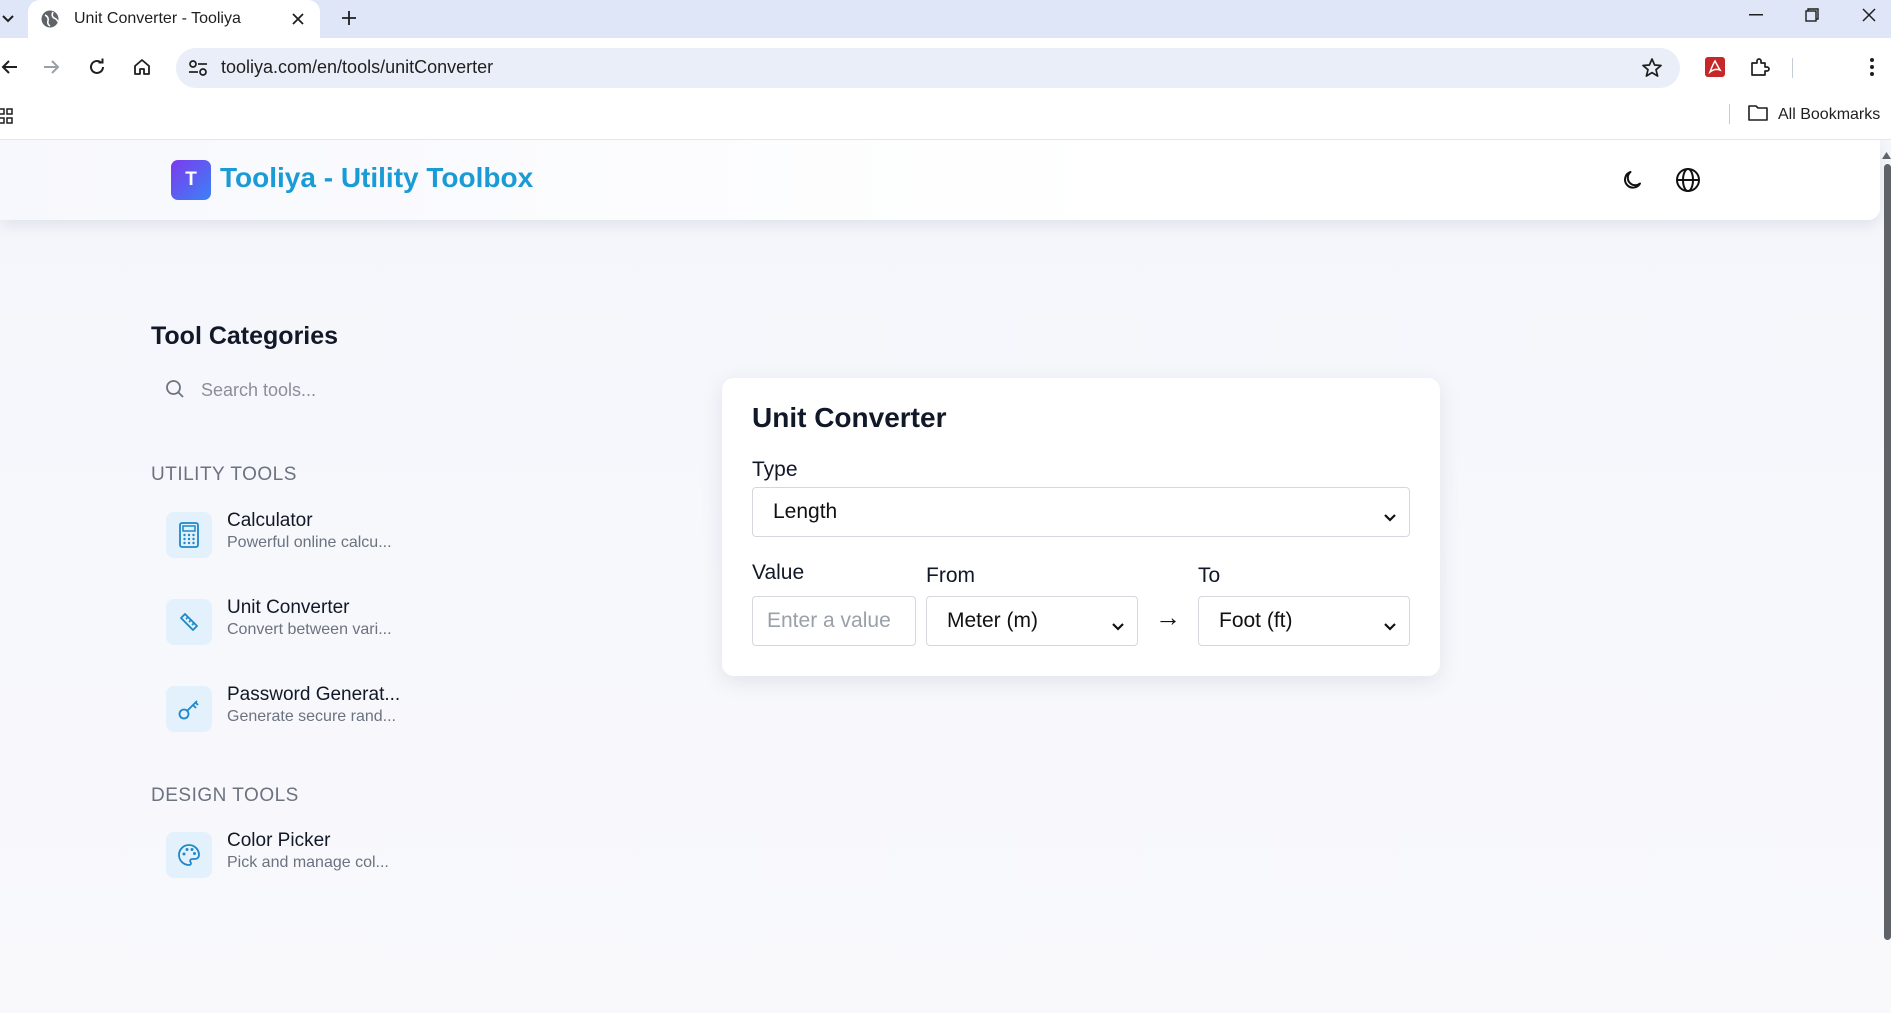 This screenshot has height=1013, width=1891. Describe the element at coordinates (834, 621) in the screenshot. I see `value-input` at that location.